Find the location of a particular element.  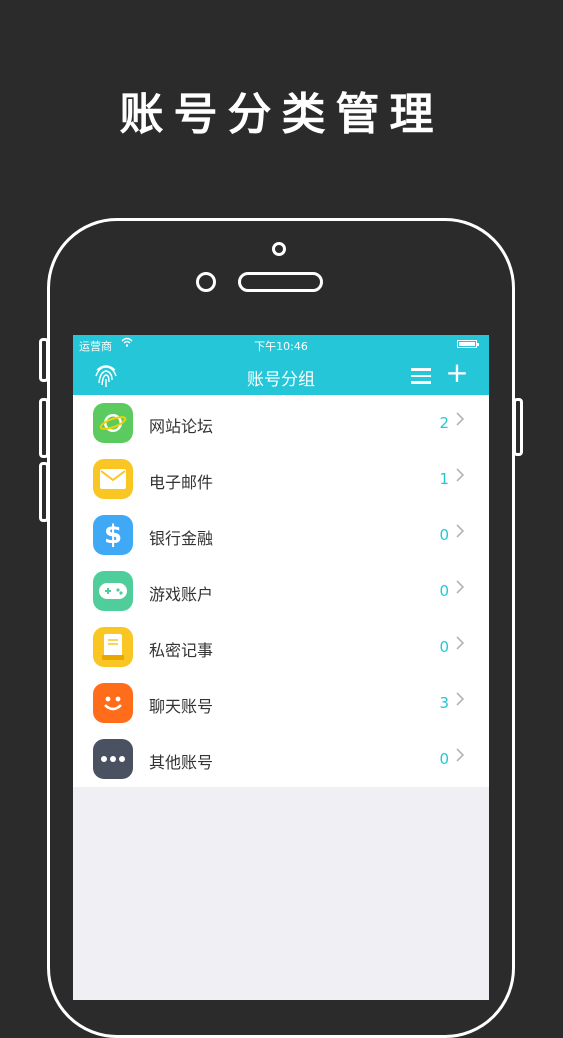

status-time: 下午10:46 is located at coordinates (281, 346).